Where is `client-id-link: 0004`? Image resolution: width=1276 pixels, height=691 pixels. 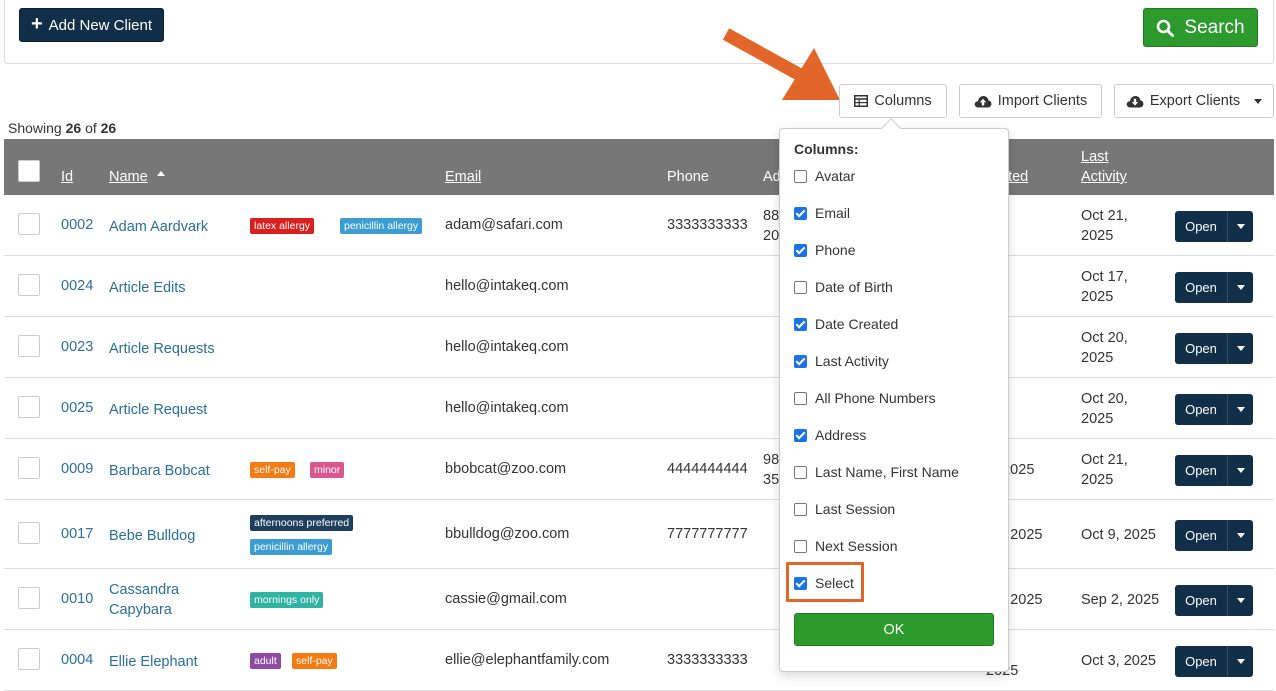
client-id-link: 0004 is located at coordinates (77, 660).